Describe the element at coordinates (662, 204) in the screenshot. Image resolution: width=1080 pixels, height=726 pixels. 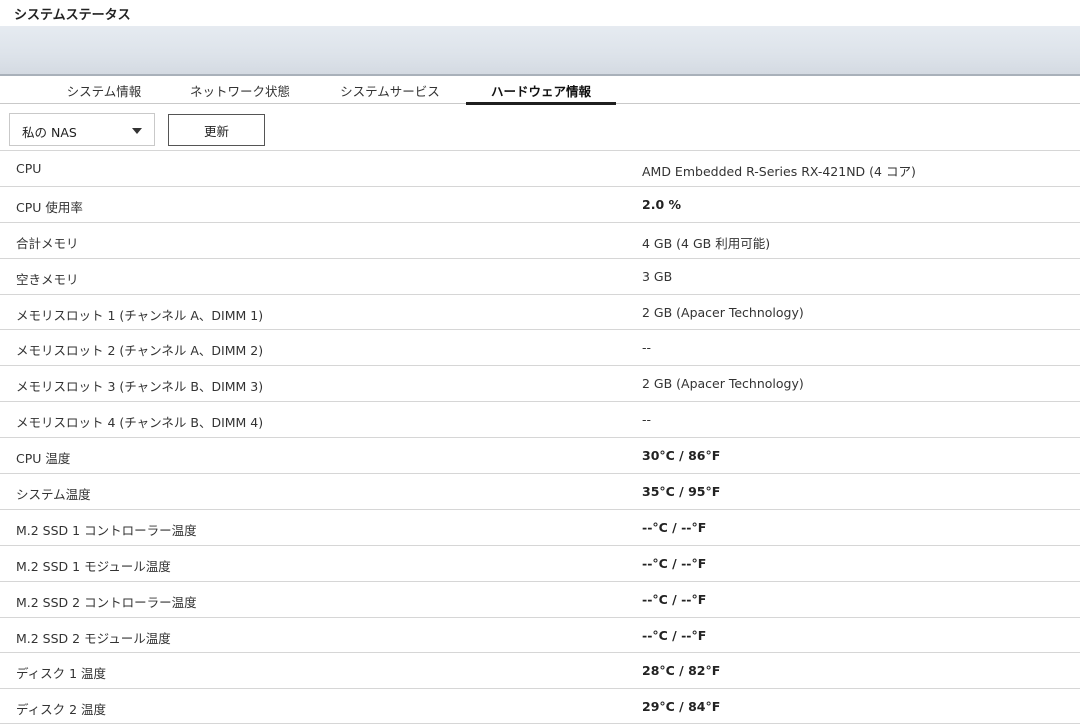
I see `row-value: 2.0 %` at that location.